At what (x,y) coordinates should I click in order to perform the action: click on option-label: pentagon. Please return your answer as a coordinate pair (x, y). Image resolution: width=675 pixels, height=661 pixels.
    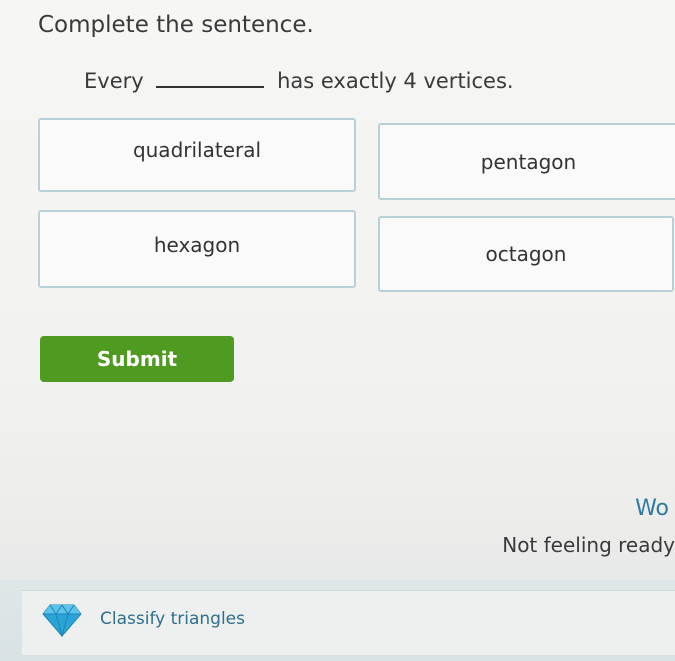
    Looking at the image, I should click on (528, 161).